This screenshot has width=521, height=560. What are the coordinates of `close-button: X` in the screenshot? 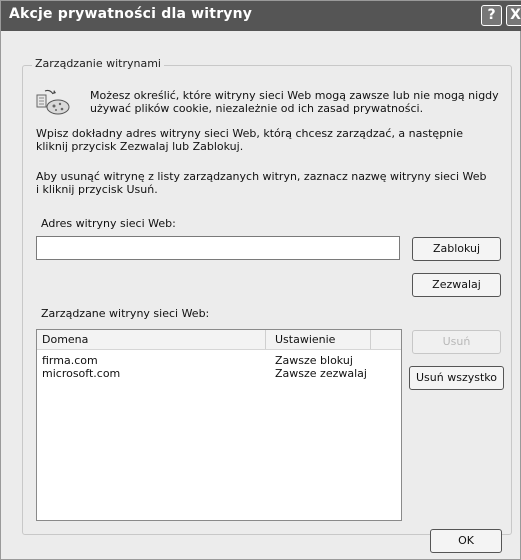 It's located at (513, 15).